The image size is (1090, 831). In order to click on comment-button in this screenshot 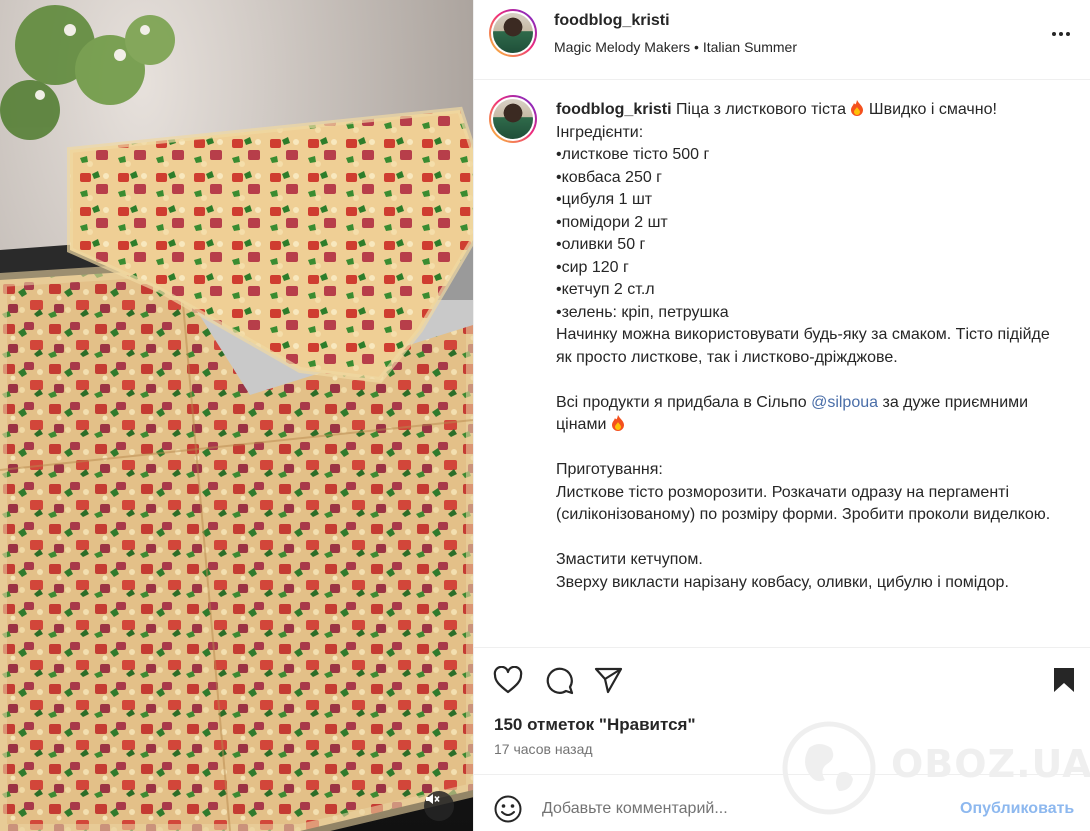, I will do `click(559, 680)`.